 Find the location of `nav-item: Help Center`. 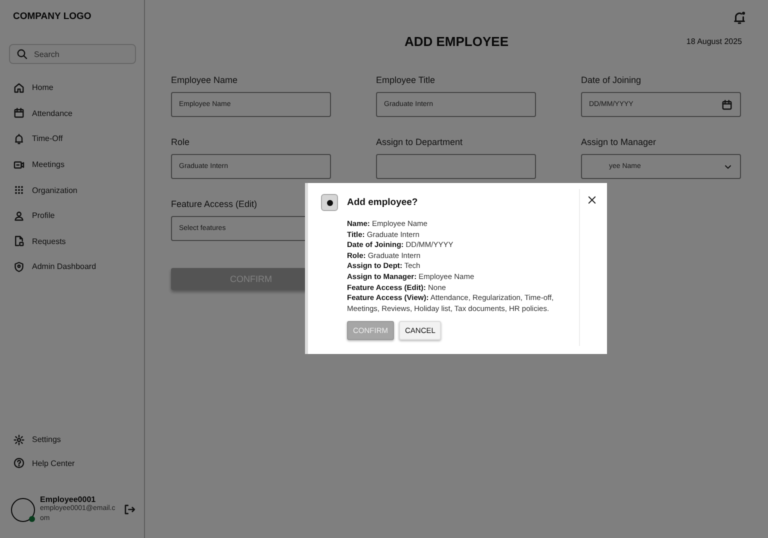

nav-item: Help Center is located at coordinates (72, 463).